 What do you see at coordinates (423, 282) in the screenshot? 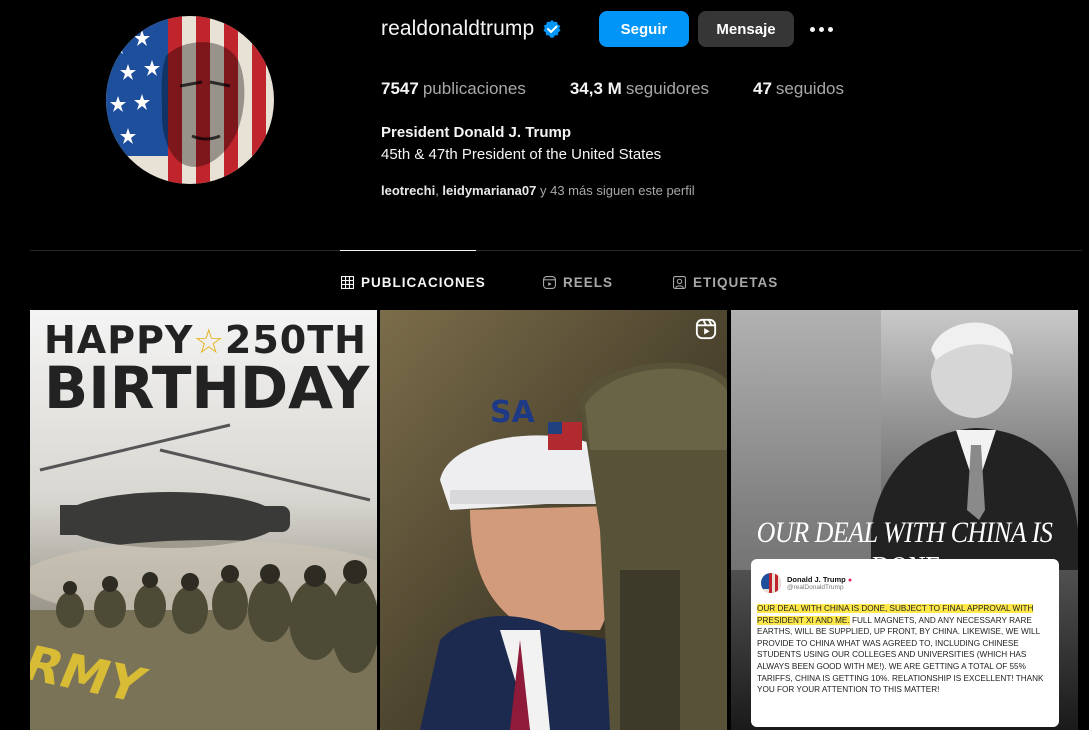
I see `tab-publicaciones-label: PUBLICACIONES` at bounding box center [423, 282].